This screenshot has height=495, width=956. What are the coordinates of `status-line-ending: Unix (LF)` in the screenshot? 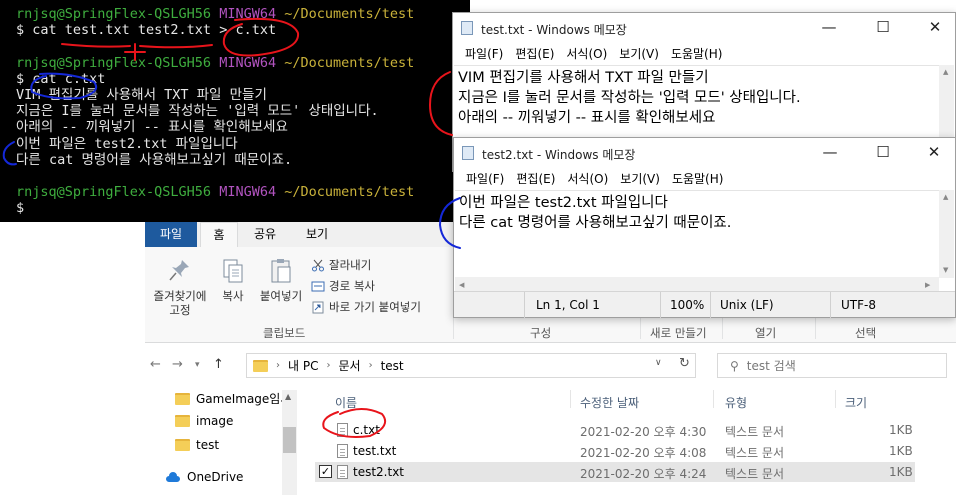 It's located at (747, 305).